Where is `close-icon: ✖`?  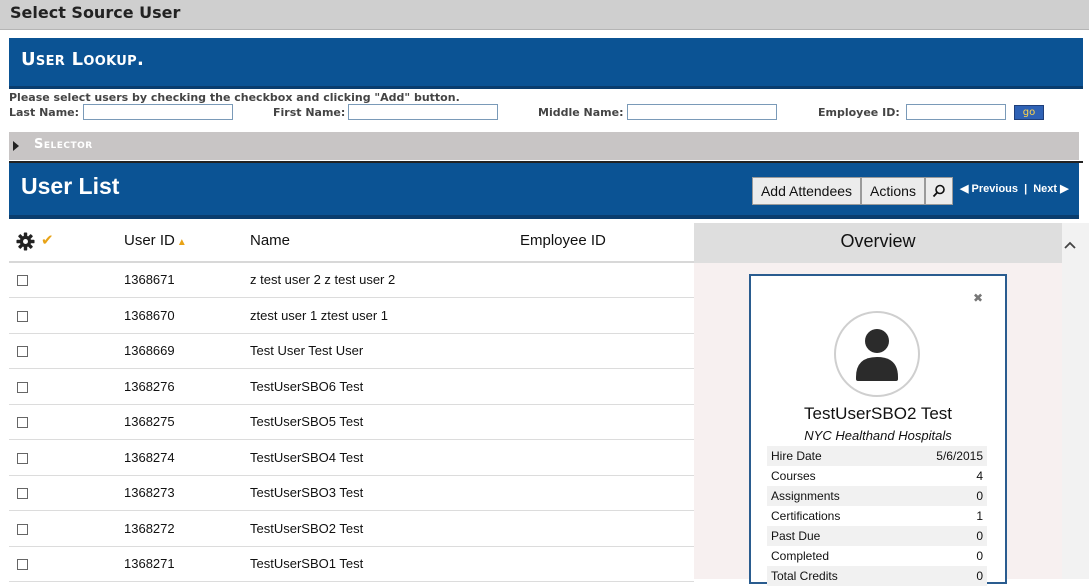 close-icon: ✖ is located at coordinates (978, 298).